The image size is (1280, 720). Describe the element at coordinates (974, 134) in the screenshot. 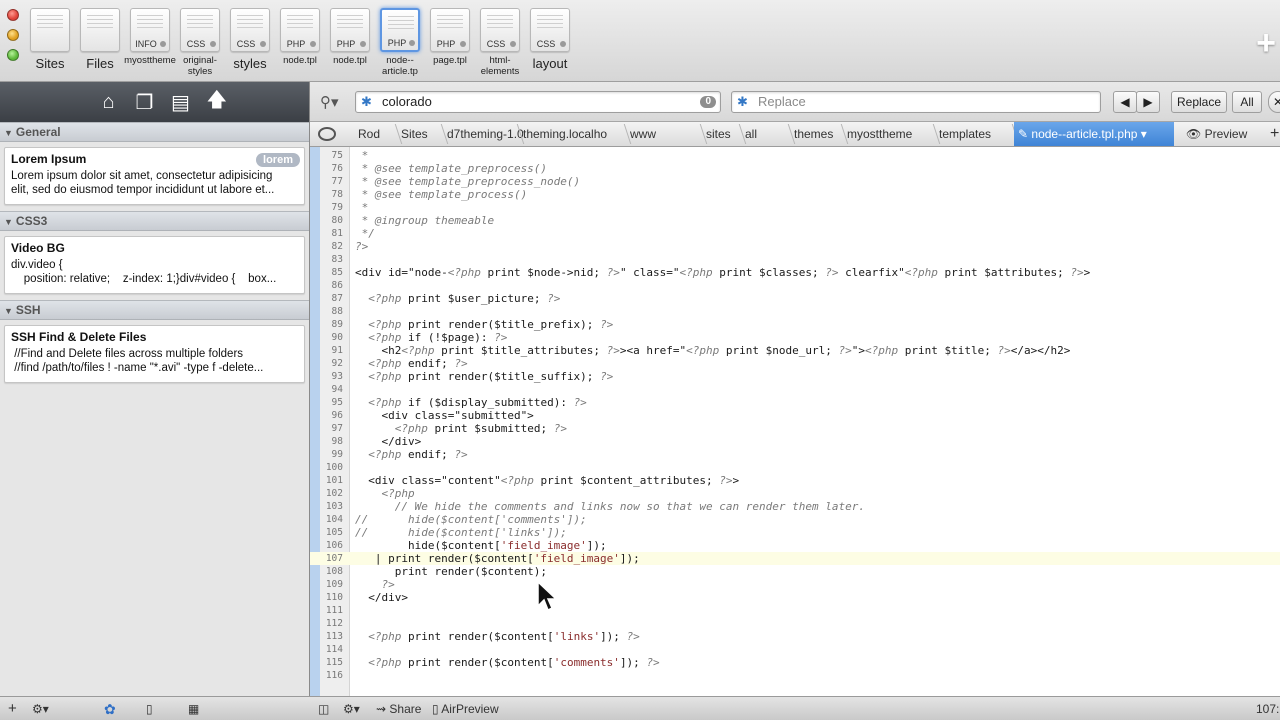

I see `breadcrumb-item: templates` at that location.